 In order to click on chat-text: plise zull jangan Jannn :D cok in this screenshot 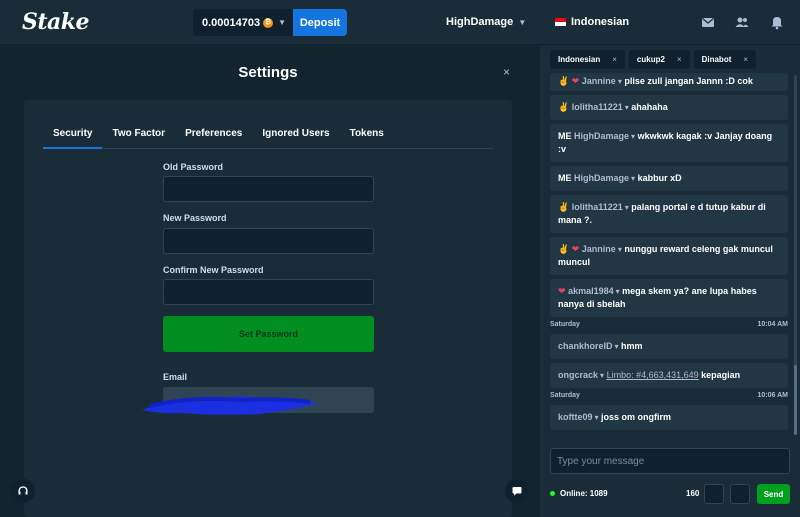, I will do `click(688, 81)`.